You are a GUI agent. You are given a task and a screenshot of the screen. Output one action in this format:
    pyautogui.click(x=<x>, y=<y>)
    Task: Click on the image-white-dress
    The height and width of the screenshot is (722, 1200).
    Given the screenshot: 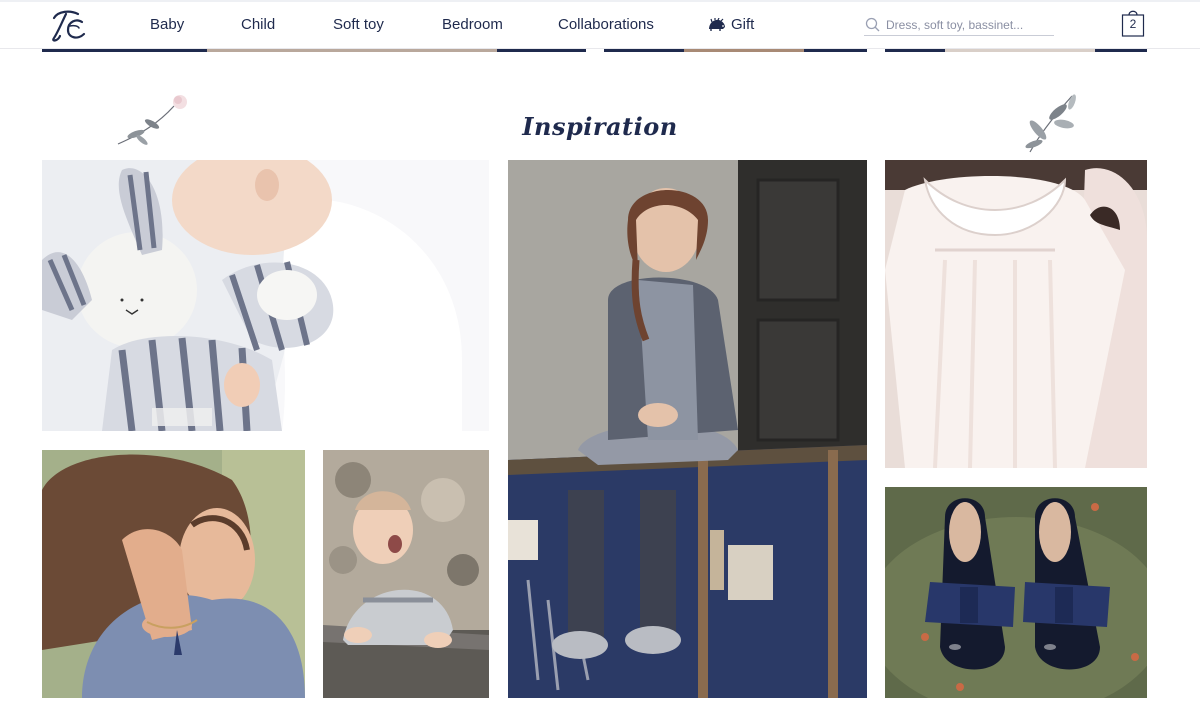 What is the action you would take?
    pyautogui.click(x=1016, y=314)
    